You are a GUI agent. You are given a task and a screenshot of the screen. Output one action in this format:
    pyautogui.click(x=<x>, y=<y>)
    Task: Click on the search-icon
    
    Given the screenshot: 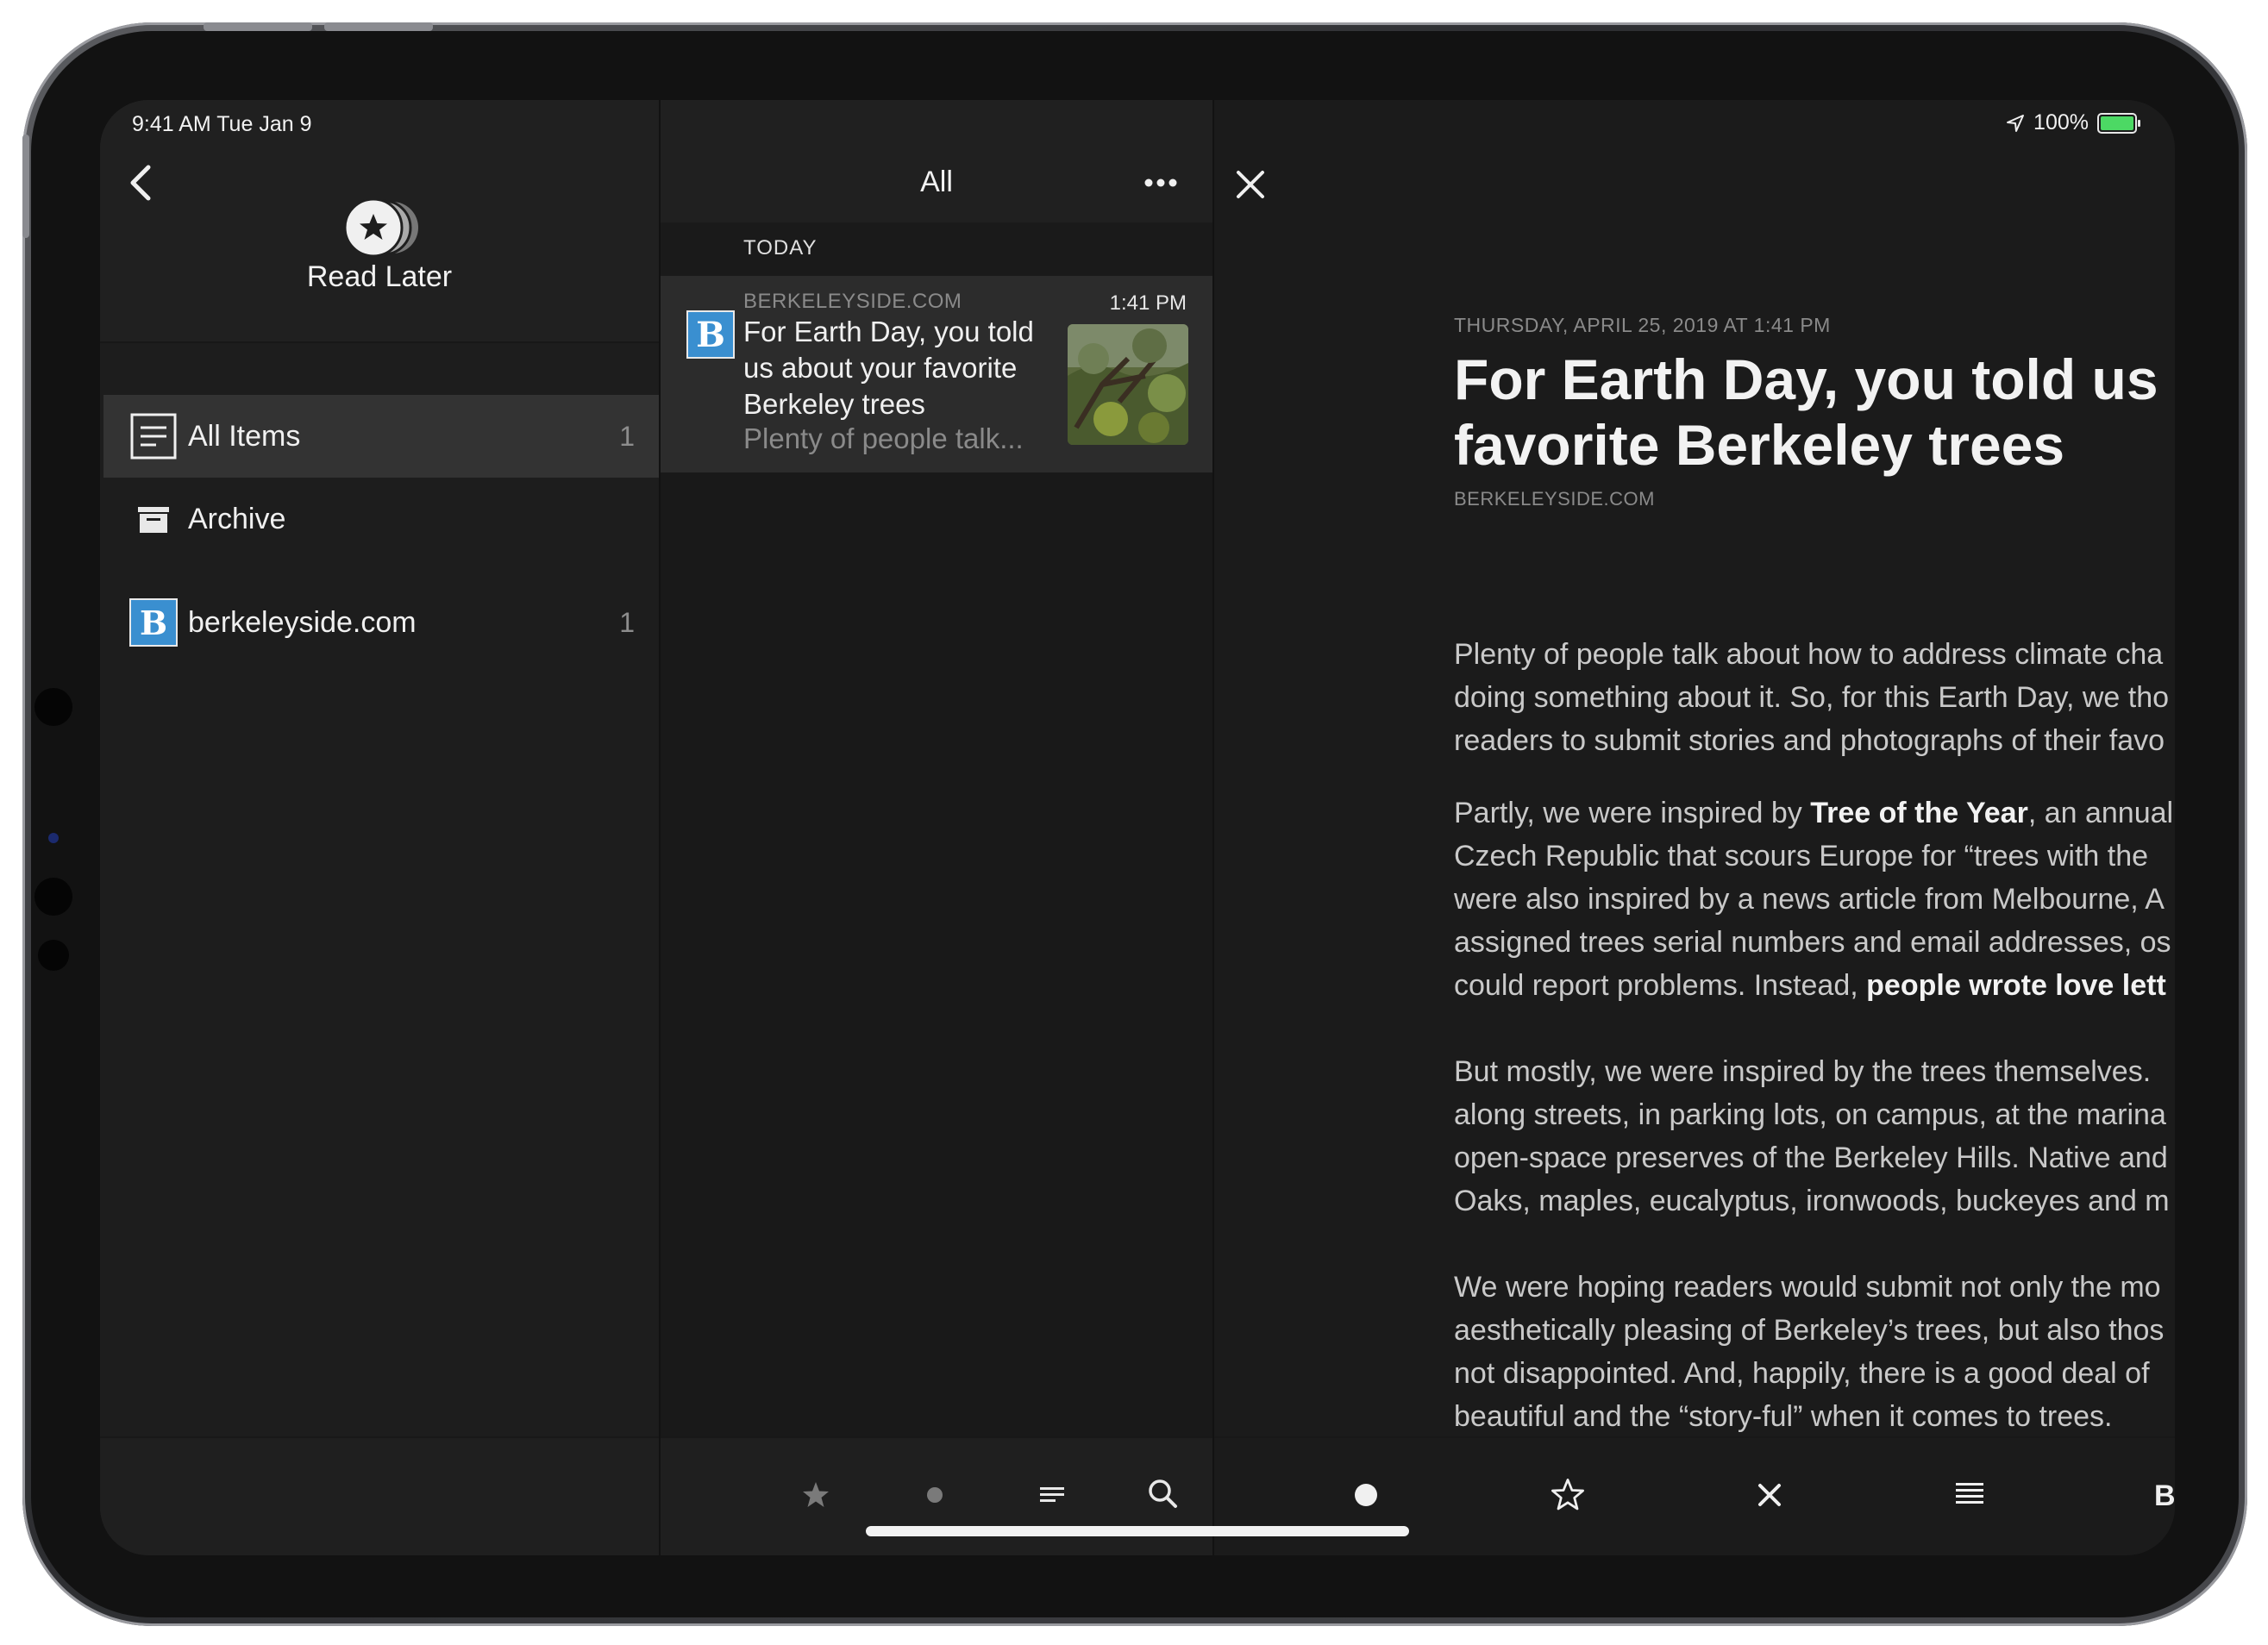 What is the action you would take?
    pyautogui.click(x=1163, y=1493)
    